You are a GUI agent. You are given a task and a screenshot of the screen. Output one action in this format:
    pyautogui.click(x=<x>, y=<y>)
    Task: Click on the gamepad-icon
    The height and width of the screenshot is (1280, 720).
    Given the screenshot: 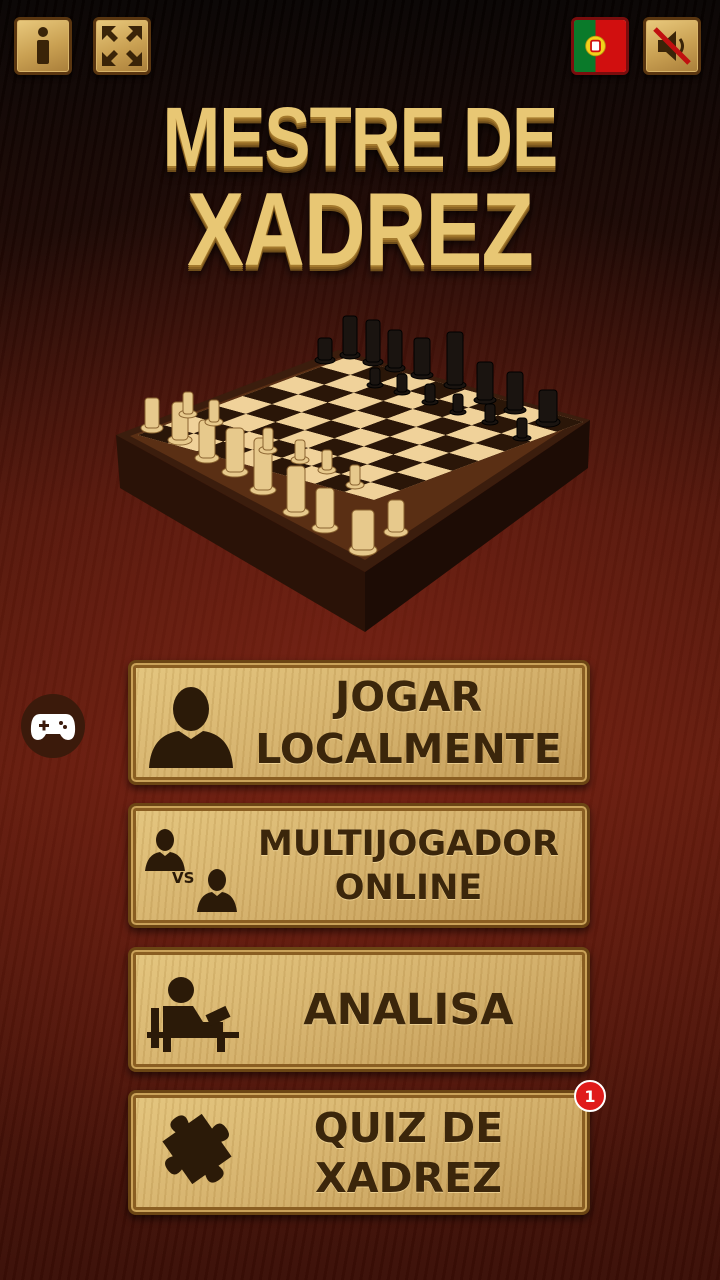 What is the action you would take?
    pyautogui.click(x=53, y=727)
    